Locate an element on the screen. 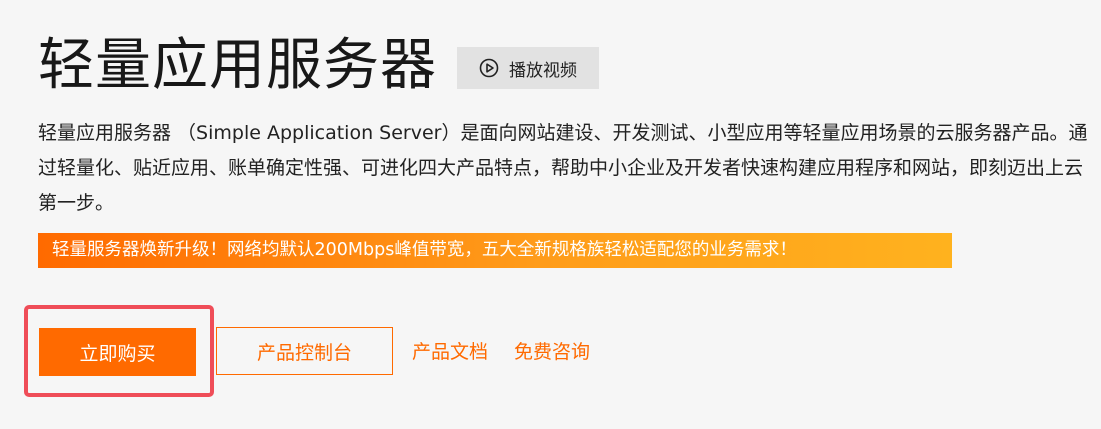 The height and width of the screenshot is (429, 1101). play-video-button: 播放视频 is located at coordinates (528, 68).